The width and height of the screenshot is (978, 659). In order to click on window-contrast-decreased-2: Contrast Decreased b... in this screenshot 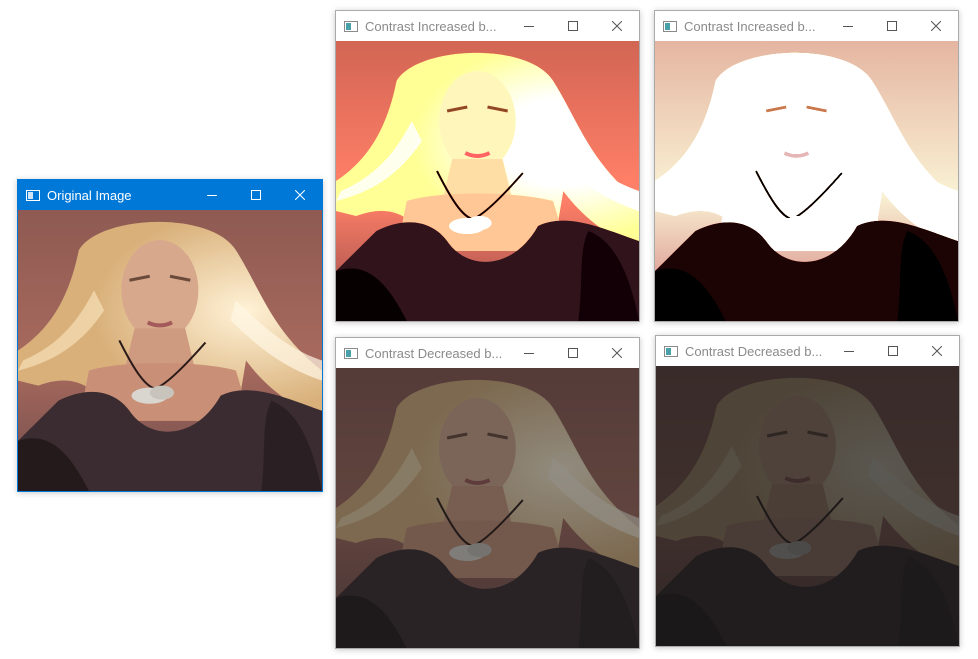, I will do `click(807, 491)`.